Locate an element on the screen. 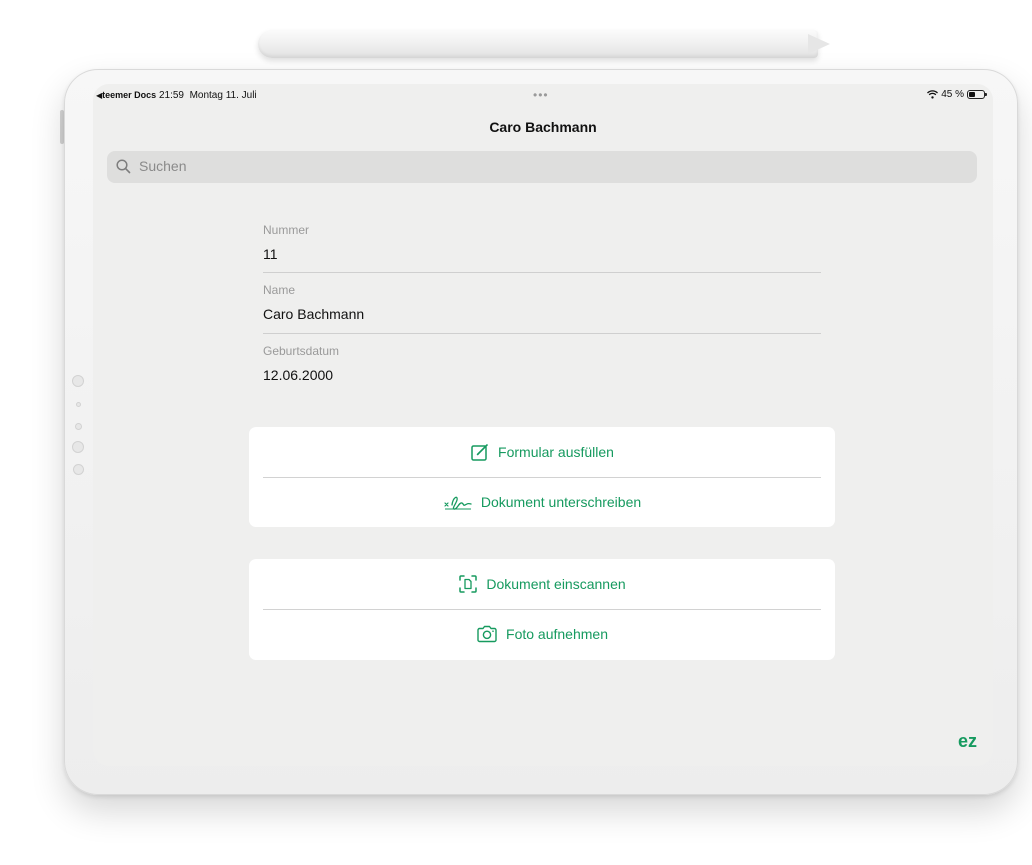 This screenshot has height=865, width=1032. apple-pencil-tip is located at coordinates (819, 44).